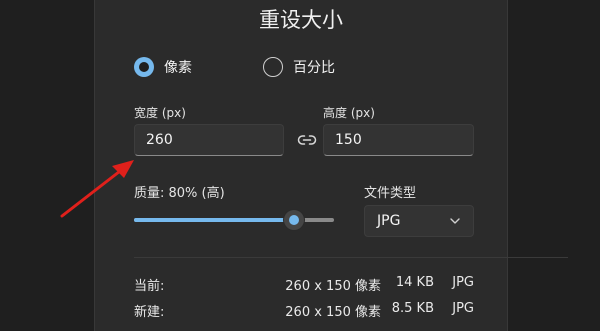 The image size is (600, 331). I want to click on slider-fill, so click(214, 220).